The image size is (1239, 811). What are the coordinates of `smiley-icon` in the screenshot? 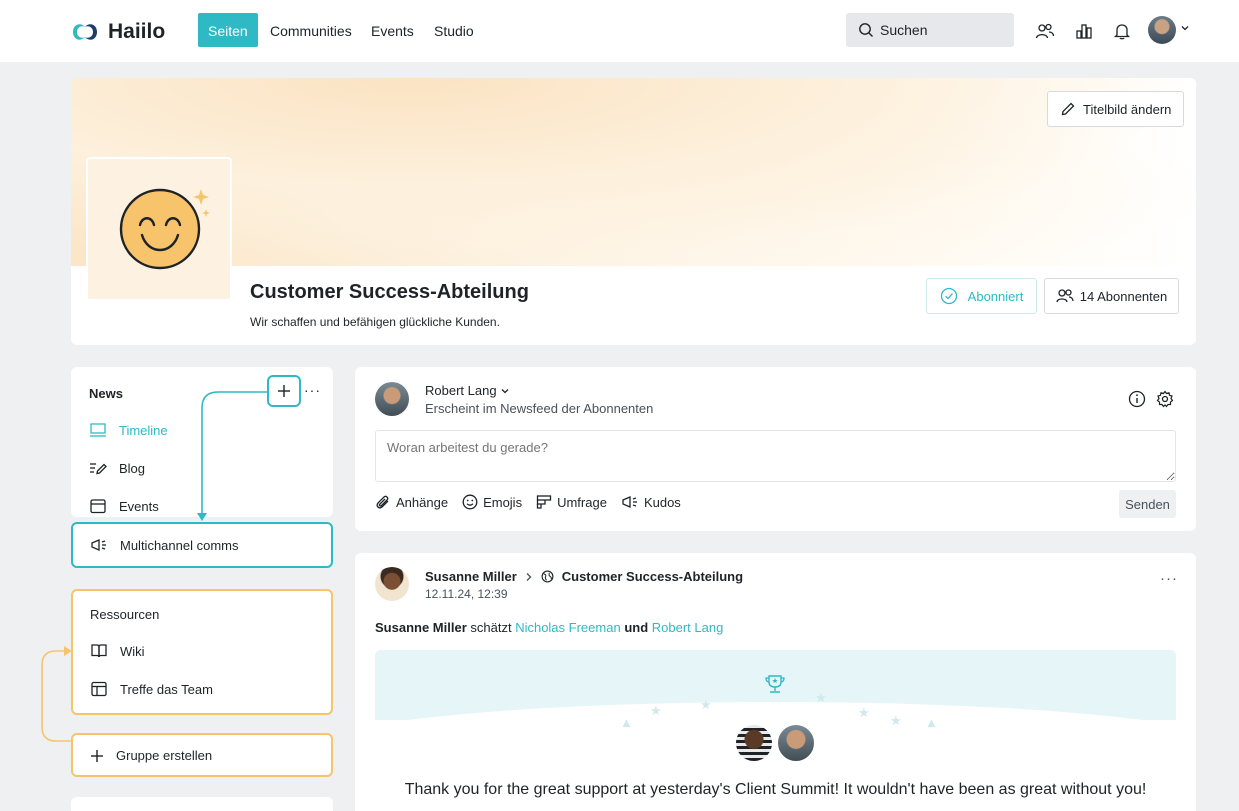 It's located at (470, 502).